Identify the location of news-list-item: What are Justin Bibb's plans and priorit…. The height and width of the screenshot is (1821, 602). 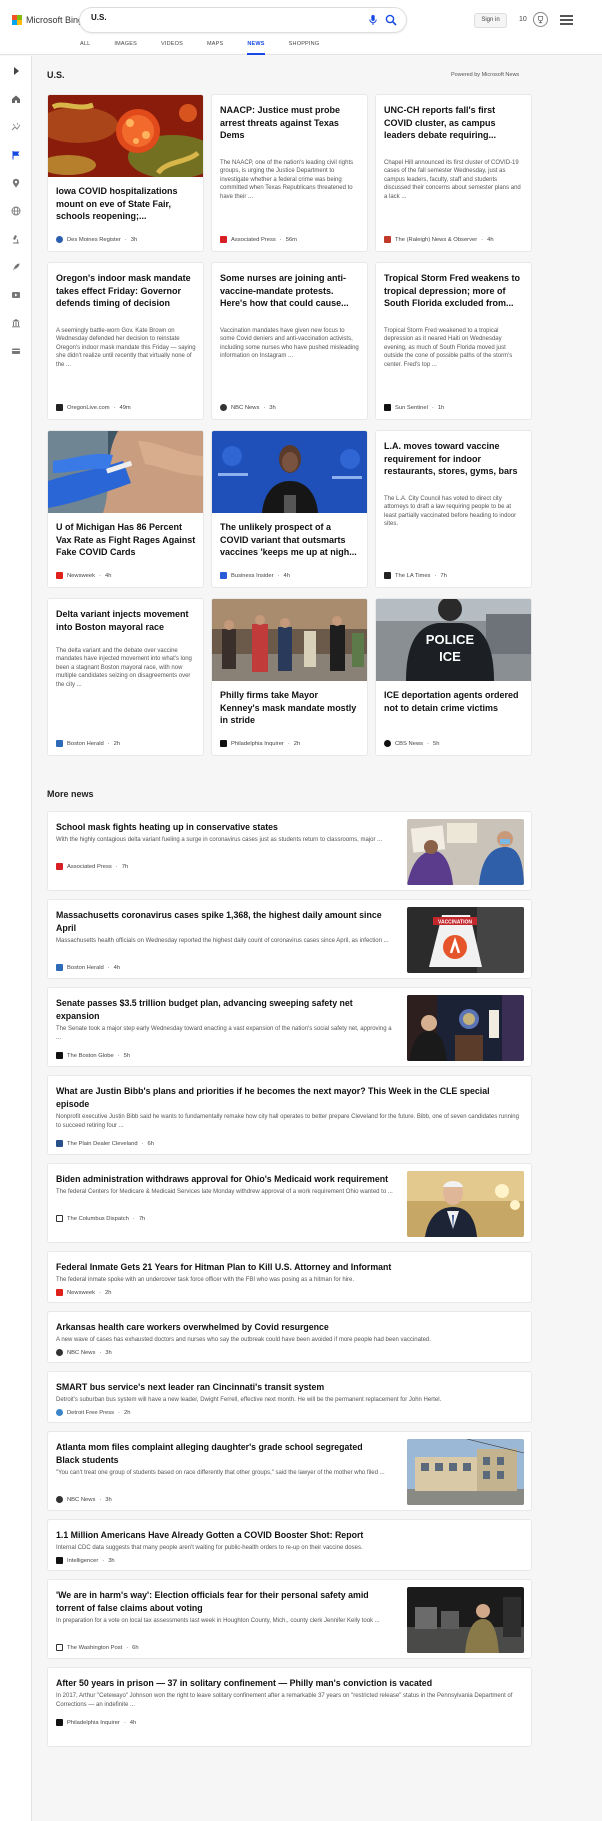
(289, 1115).